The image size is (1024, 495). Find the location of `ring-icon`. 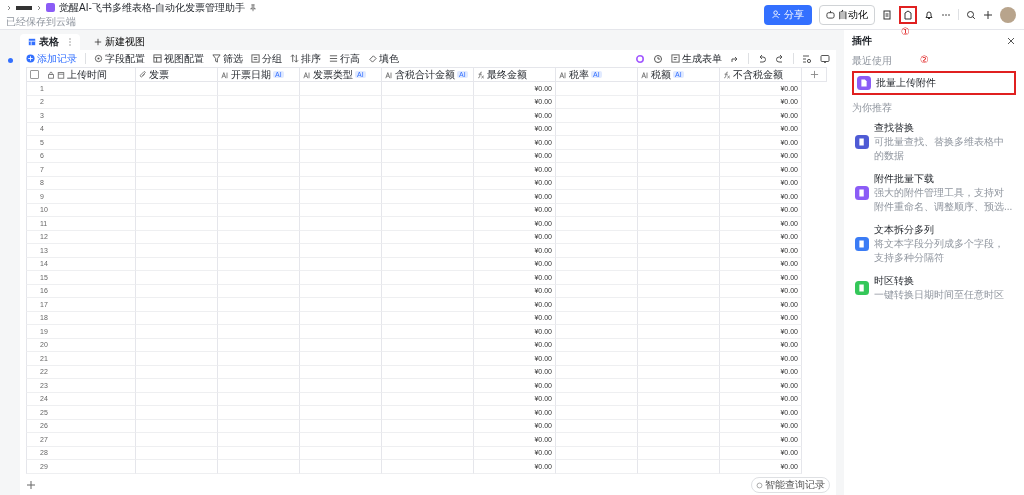

ring-icon is located at coordinates (640, 58).